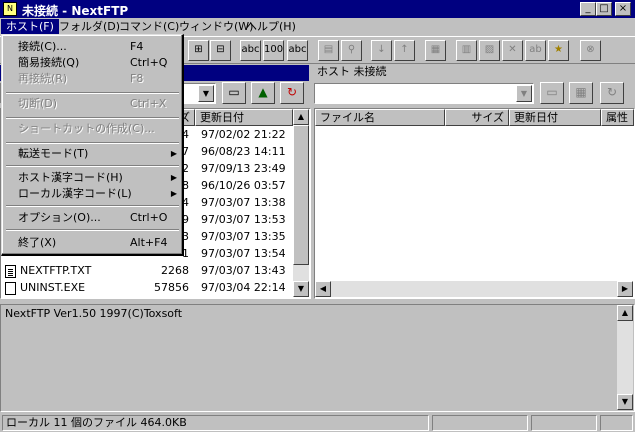  Describe the element at coordinates (220, 50) in the screenshot. I see `toolbar-button-2: ⊟` at that location.